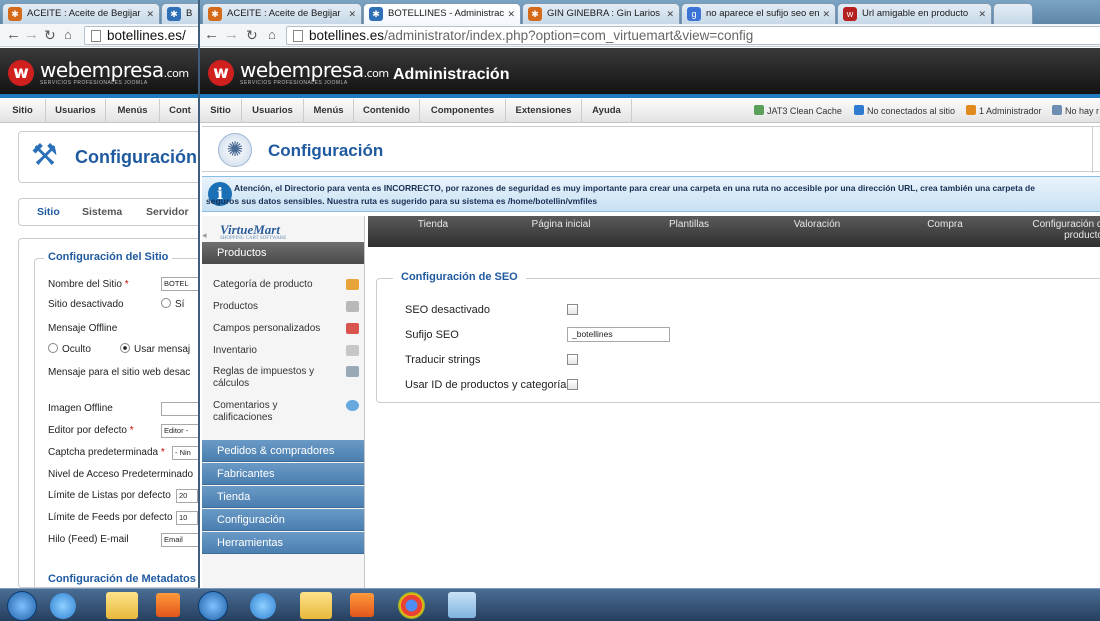 Image resolution: width=1100 pixels, height=621 pixels. What do you see at coordinates (283, 474) in the screenshot?
I see `sidebar-header-fabricantes: Fabricantes` at bounding box center [283, 474].